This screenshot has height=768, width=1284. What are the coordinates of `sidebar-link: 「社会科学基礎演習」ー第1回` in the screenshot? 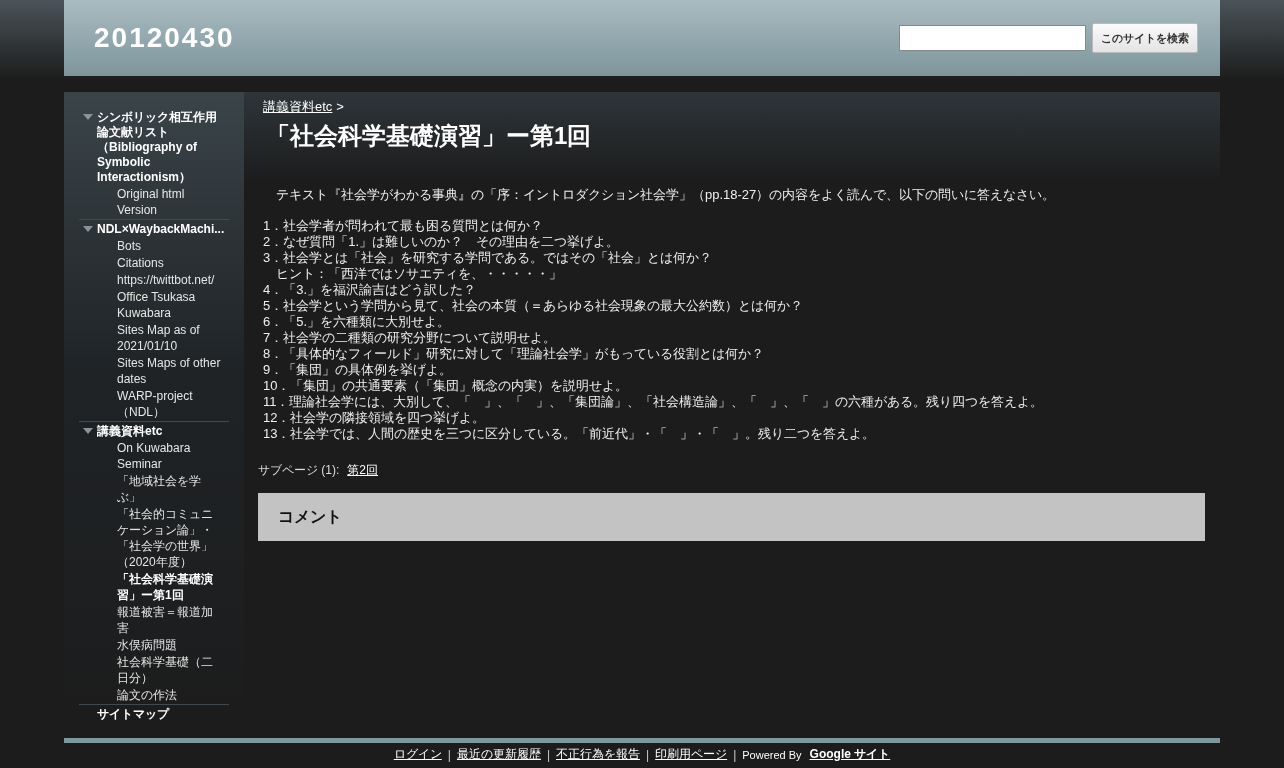 It's located at (154, 587).